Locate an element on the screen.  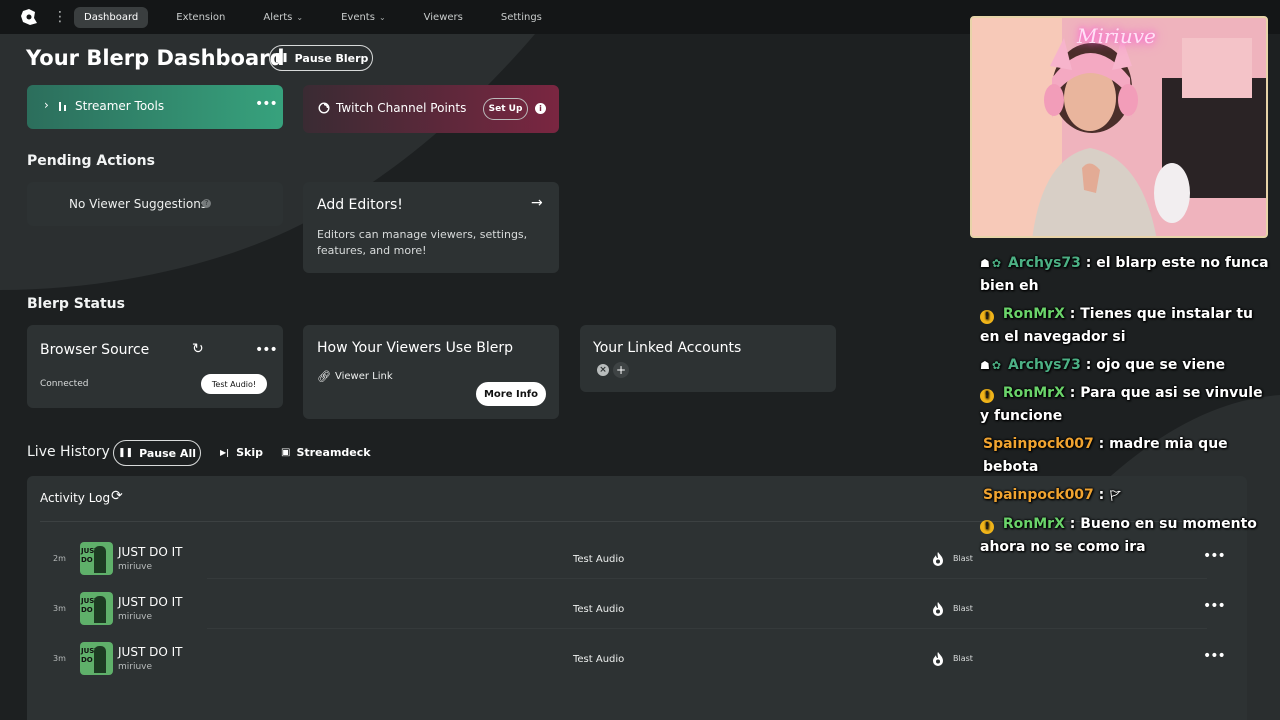
add-editors-description: Editors can manage viewers, settings, is located at coordinates (422, 234).